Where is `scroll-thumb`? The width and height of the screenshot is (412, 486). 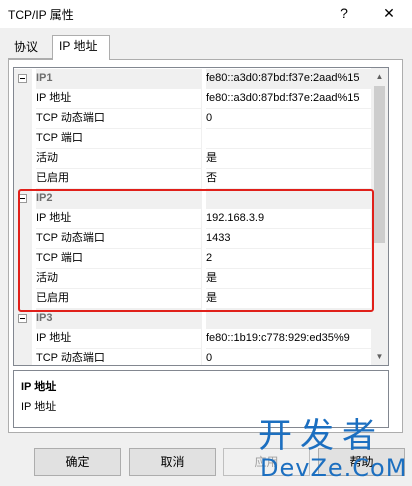 scroll-thumb is located at coordinates (379, 164).